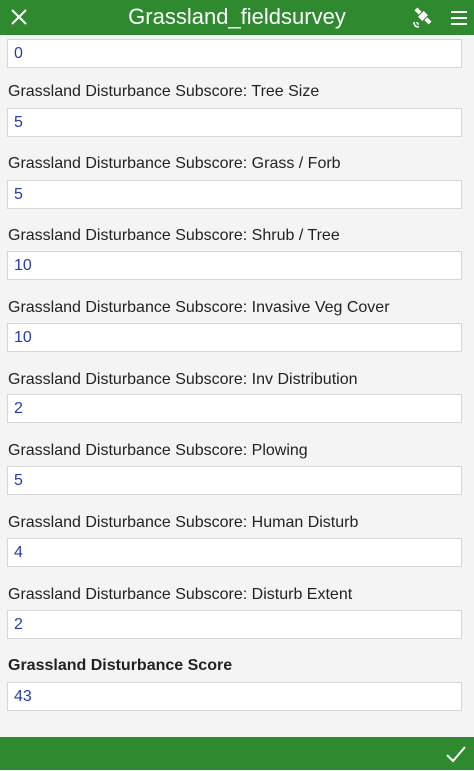 The image size is (474, 771). I want to click on app-header: Grassland_fieldsurvey, so click(237, 17).